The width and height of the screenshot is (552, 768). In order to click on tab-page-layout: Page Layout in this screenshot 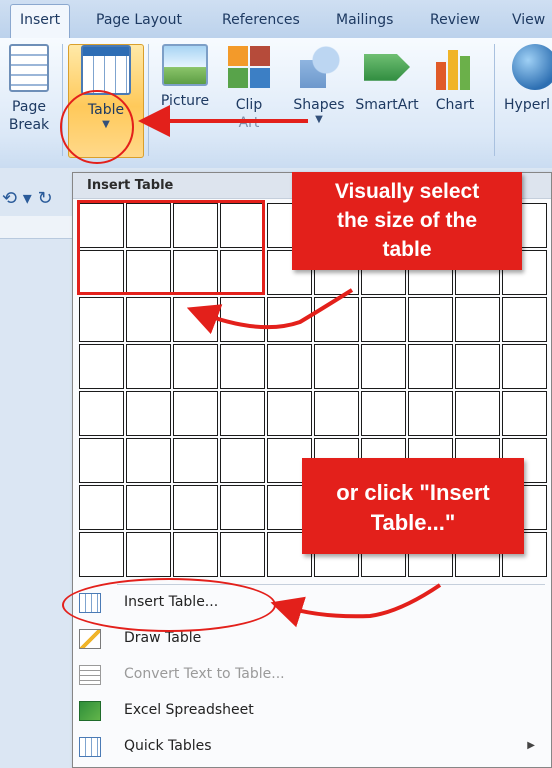, I will do `click(139, 20)`.